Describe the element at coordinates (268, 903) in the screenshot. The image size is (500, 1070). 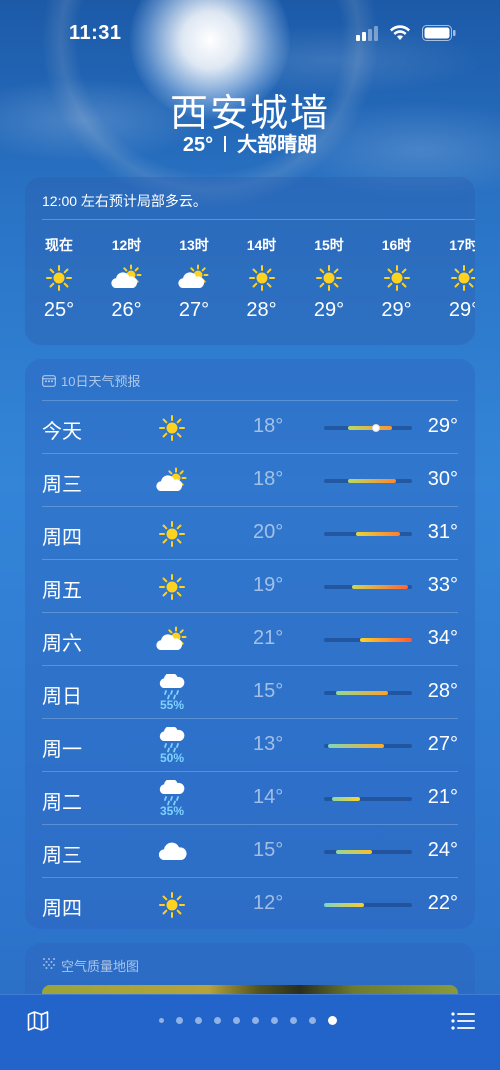
I see `low-temp: 12°` at that location.